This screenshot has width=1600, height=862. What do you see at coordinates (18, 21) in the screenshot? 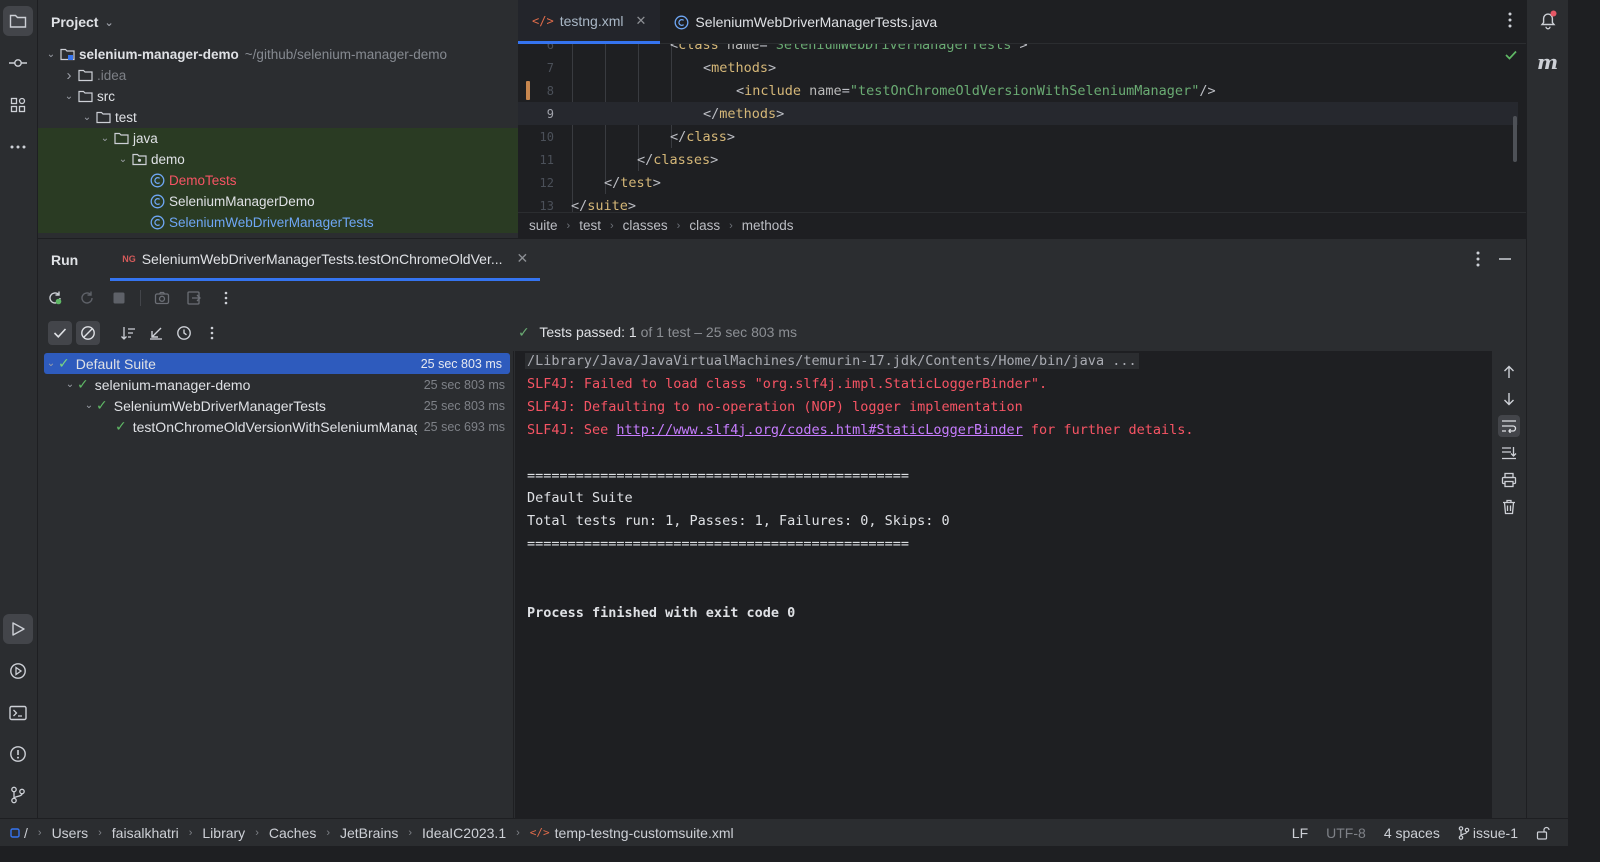
I see `project-tool-button` at bounding box center [18, 21].